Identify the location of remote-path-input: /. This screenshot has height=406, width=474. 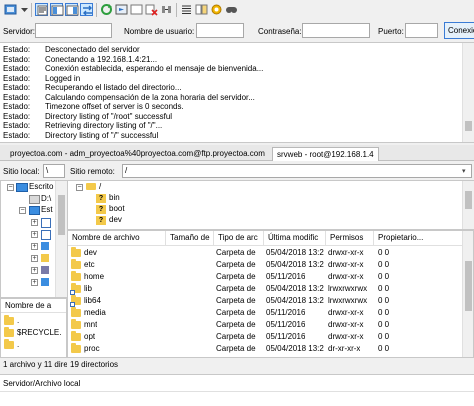
(297, 171).